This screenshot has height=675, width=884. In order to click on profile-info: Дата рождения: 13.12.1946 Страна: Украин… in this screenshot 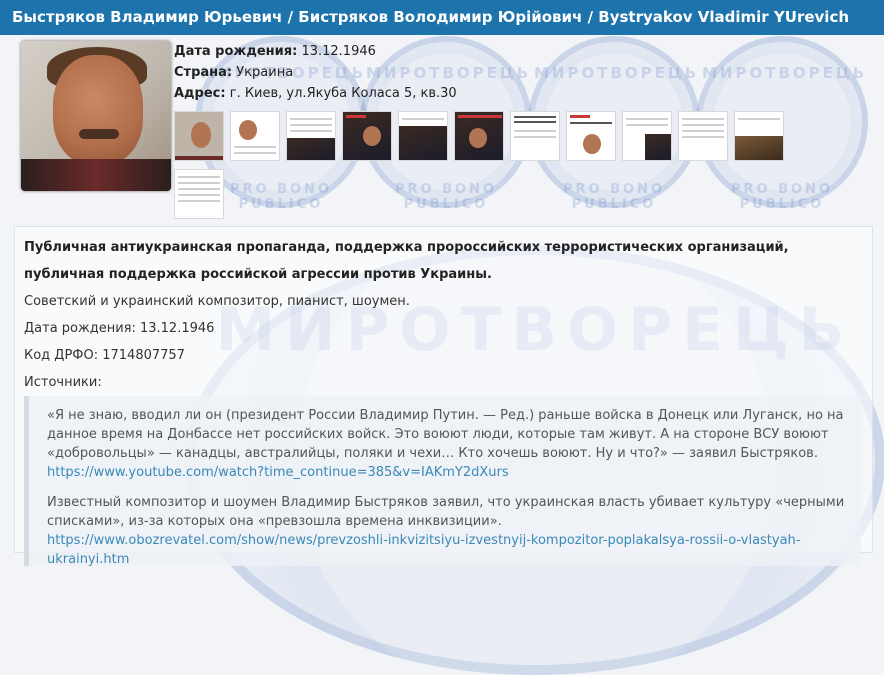, I will do `click(315, 72)`.